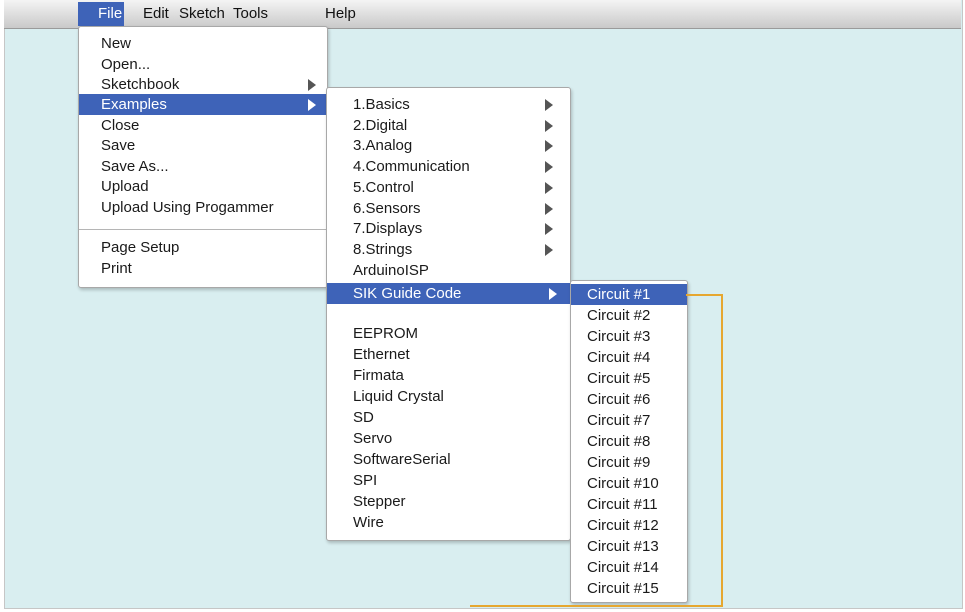 This screenshot has height=612, width=965. Describe the element at coordinates (629, 525) in the screenshot. I see `menu-item-circuit-12: Circuit #12` at that location.